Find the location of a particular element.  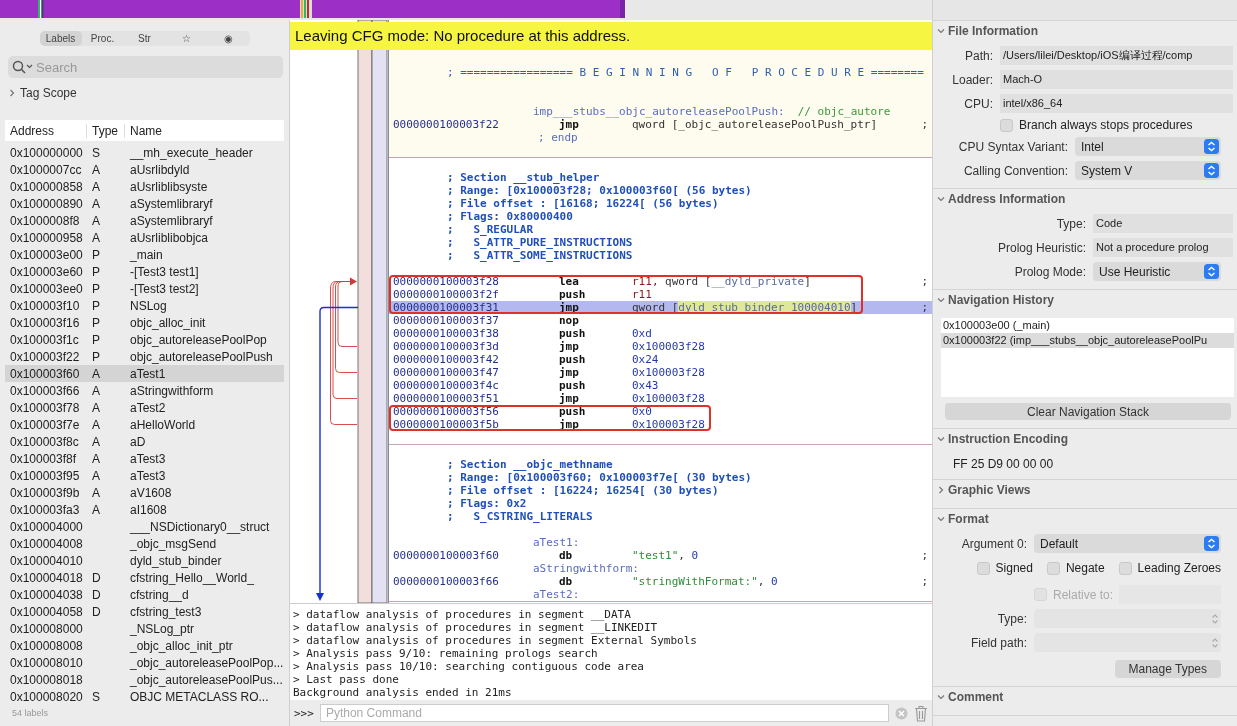

label-row: 0x100004010 dyld_stub_binder is located at coordinates (144, 560).